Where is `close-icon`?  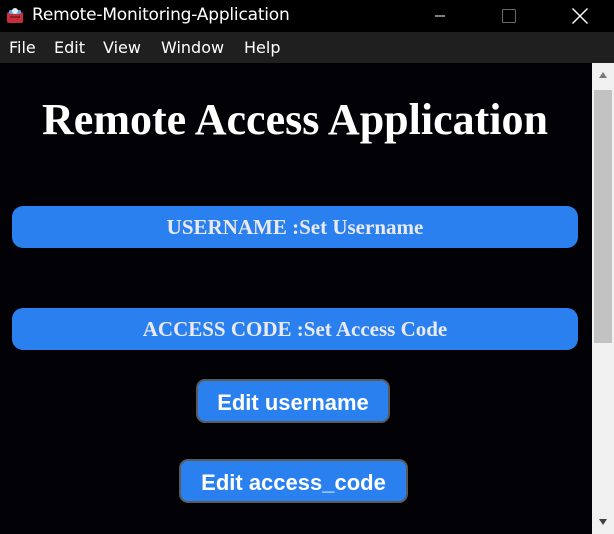
close-icon is located at coordinates (580, 16).